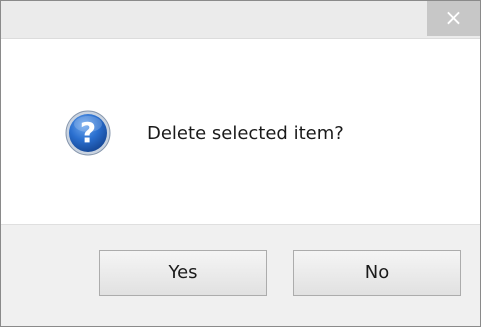 The image size is (481, 327). What do you see at coordinates (453, 18) in the screenshot?
I see `close-button: ×` at bounding box center [453, 18].